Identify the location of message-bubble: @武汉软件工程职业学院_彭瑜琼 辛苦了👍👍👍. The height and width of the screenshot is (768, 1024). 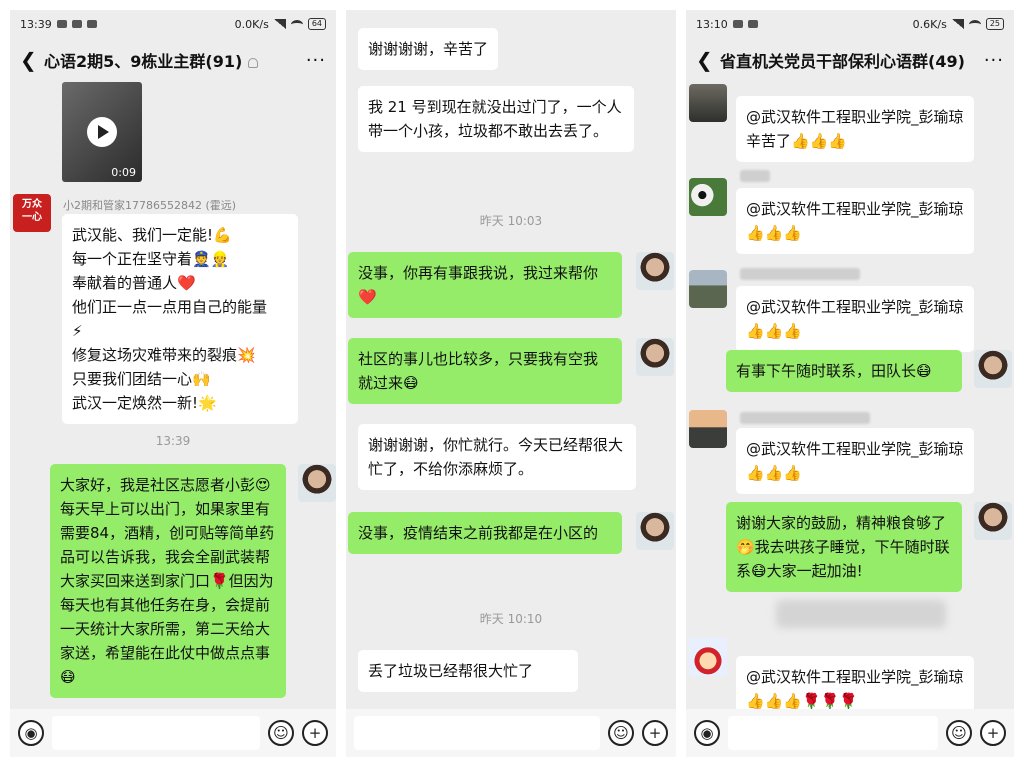
(855, 129).